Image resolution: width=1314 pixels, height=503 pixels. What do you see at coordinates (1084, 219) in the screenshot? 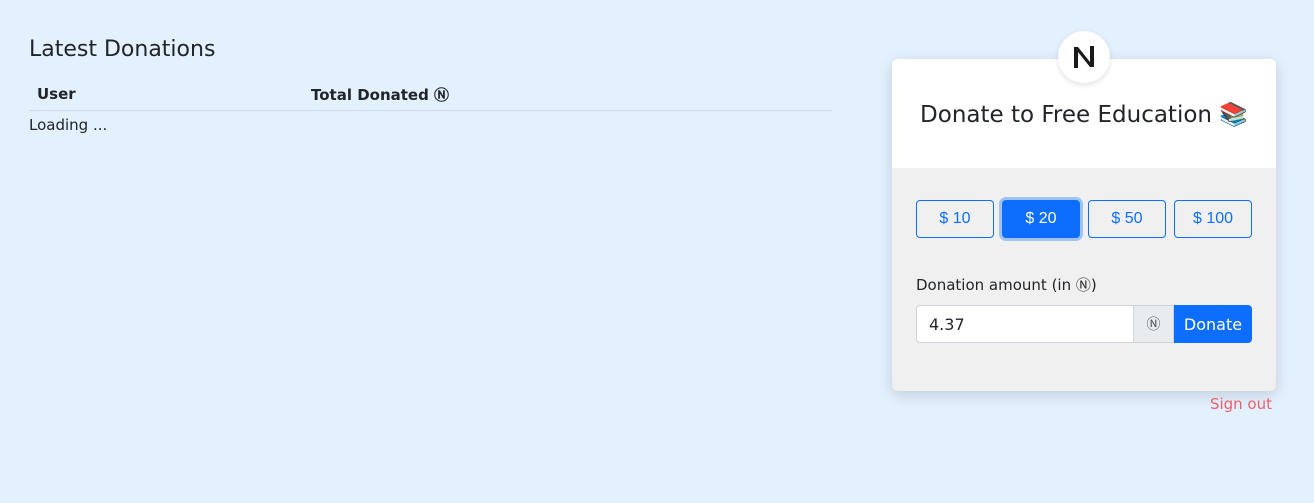
I see `preset-amounts: $ 10 $ 20 $ 50 $ 100` at bounding box center [1084, 219].